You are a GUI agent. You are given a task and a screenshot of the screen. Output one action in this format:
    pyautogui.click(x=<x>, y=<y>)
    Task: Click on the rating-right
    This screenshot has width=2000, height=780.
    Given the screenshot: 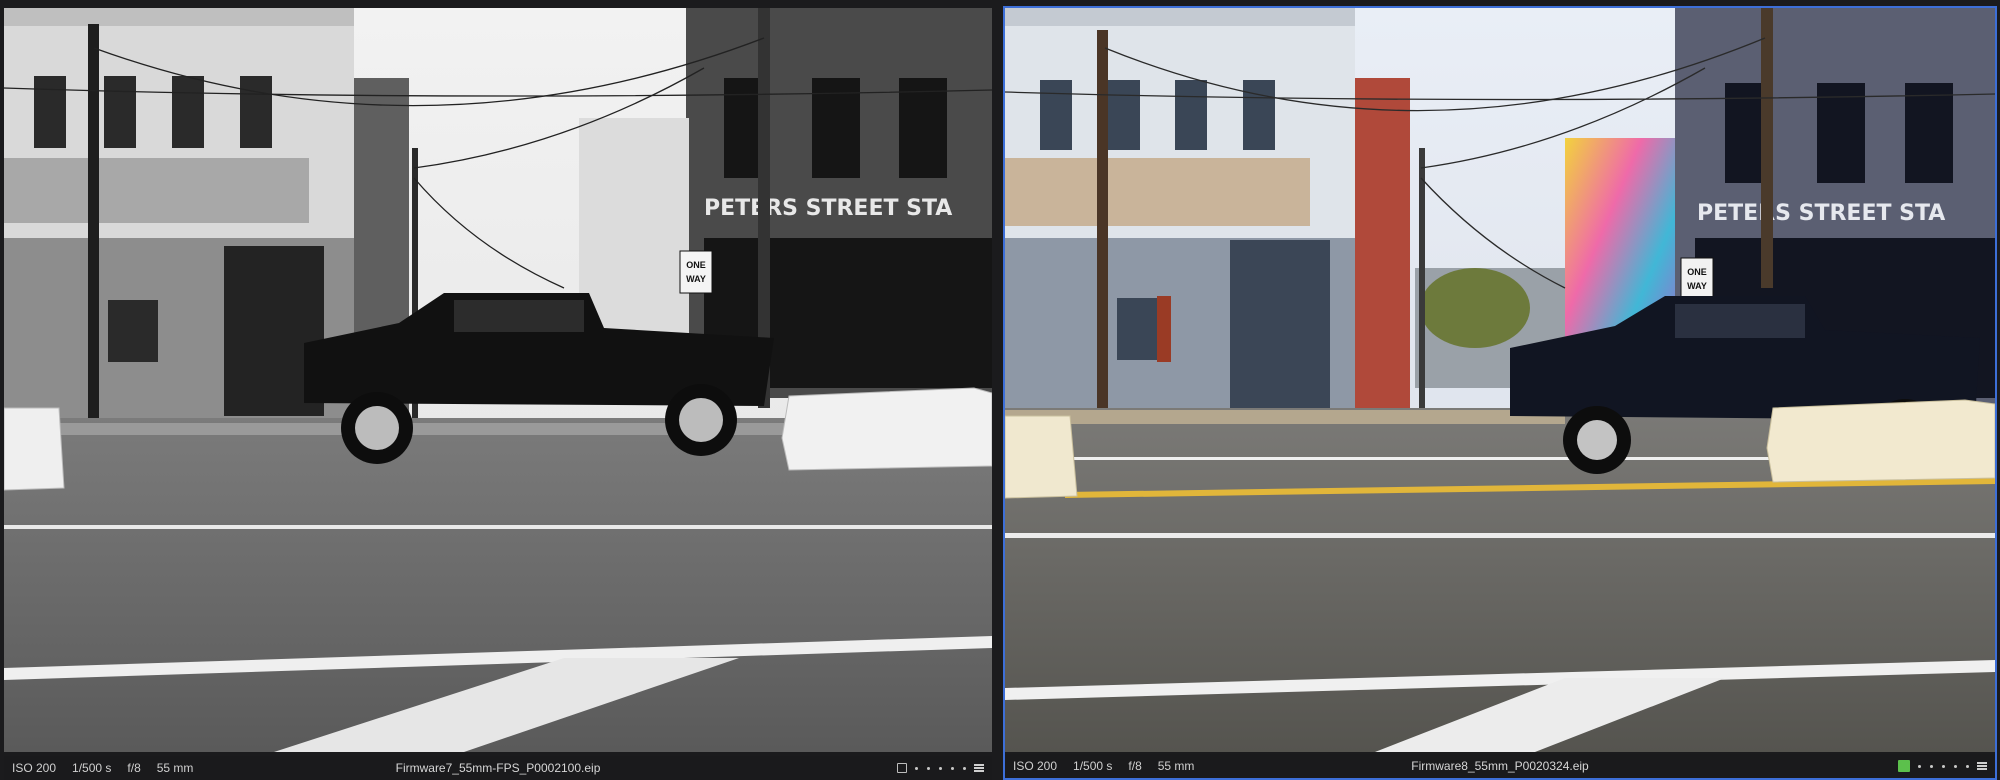 What is the action you would take?
    pyautogui.click(x=1943, y=766)
    